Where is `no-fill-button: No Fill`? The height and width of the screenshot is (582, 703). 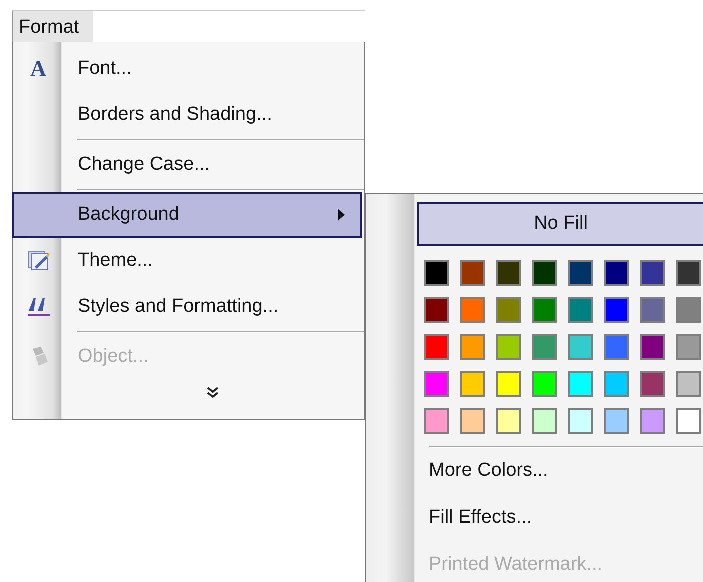 no-fill-button: No Fill is located at coordinates (560, 224).